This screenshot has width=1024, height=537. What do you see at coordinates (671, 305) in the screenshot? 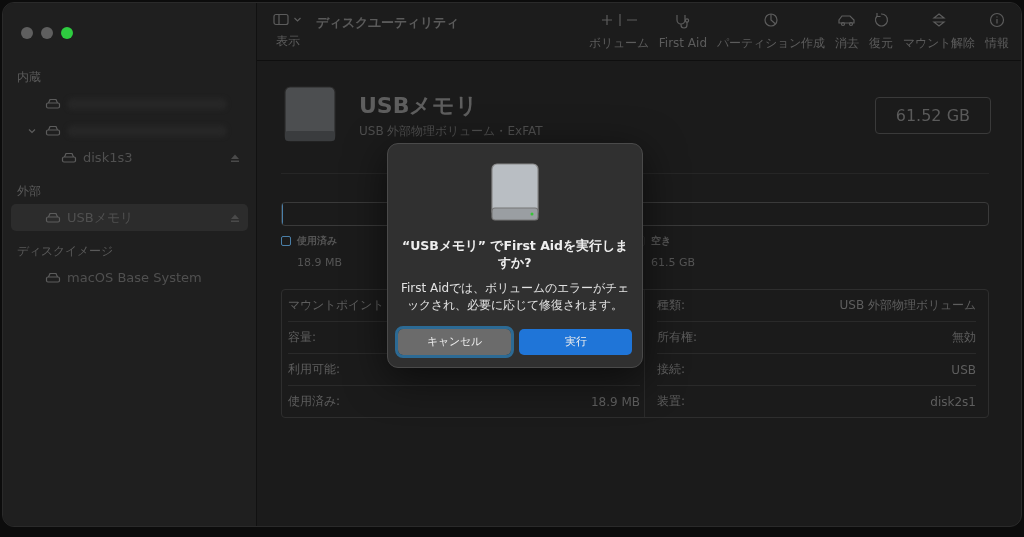
I see `info-label: 種類:` at bounding box center [671, 305].